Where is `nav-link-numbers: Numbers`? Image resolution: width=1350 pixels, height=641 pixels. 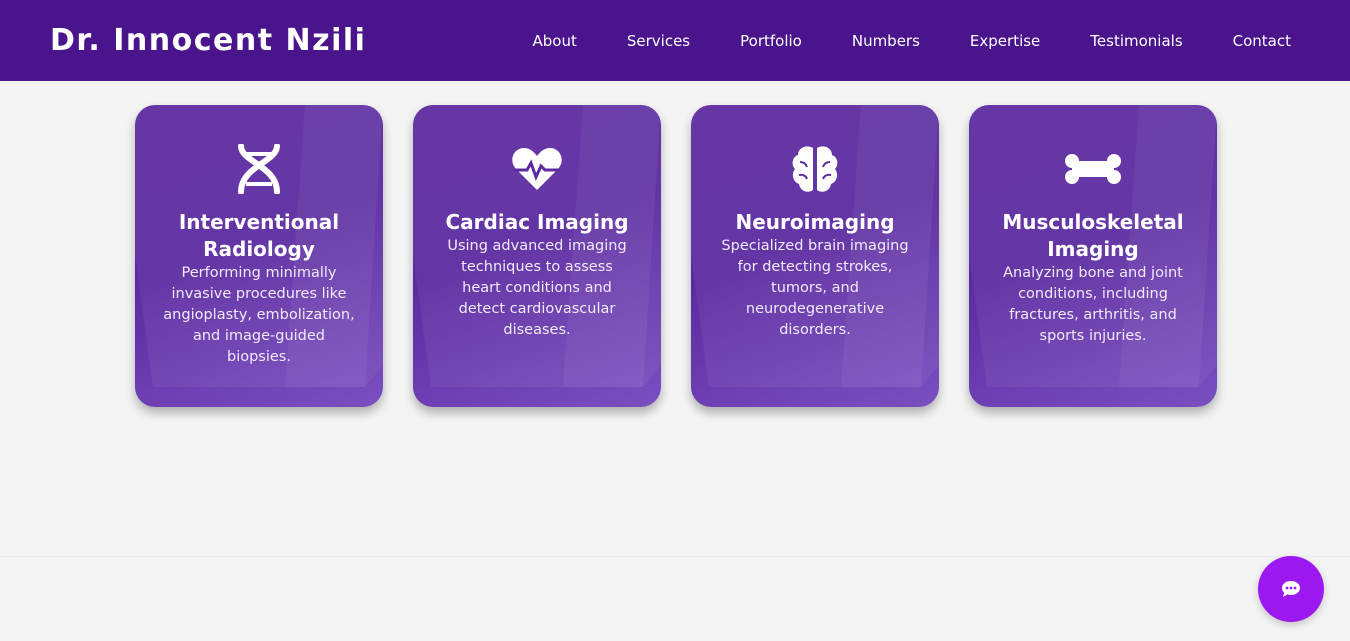 nav-link-numbers: Numbers is located at coordinates (886, 41).